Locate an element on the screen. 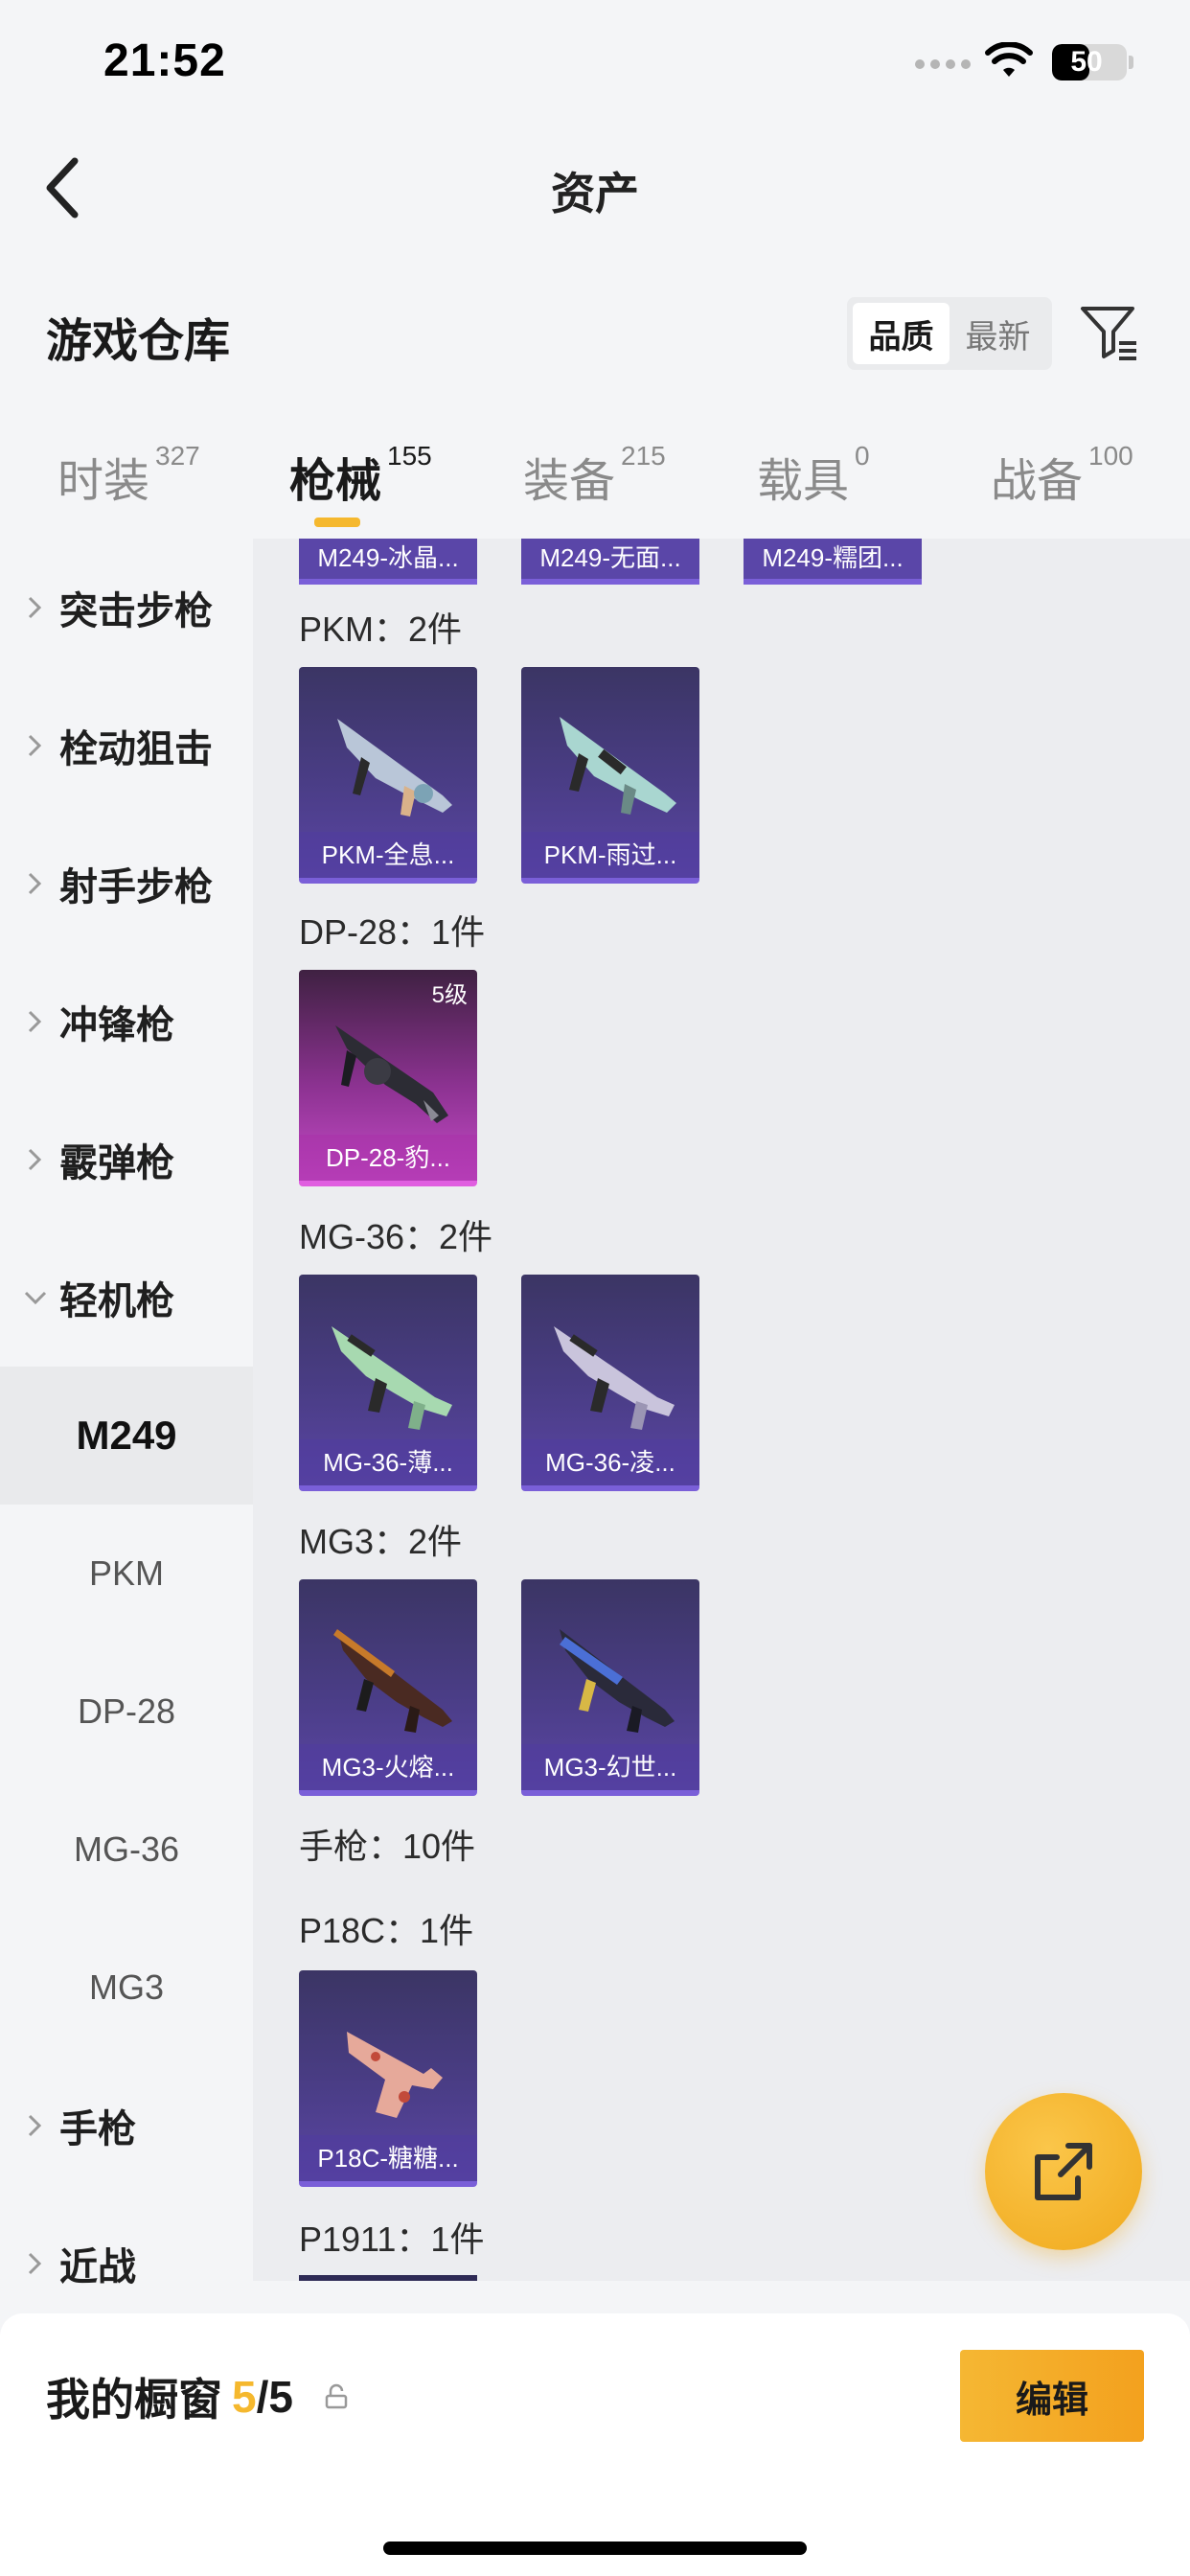 The width and height of the screenshot is (1190, 2576). section-title: 游戏仓库 is located at coordinates (139, 341).